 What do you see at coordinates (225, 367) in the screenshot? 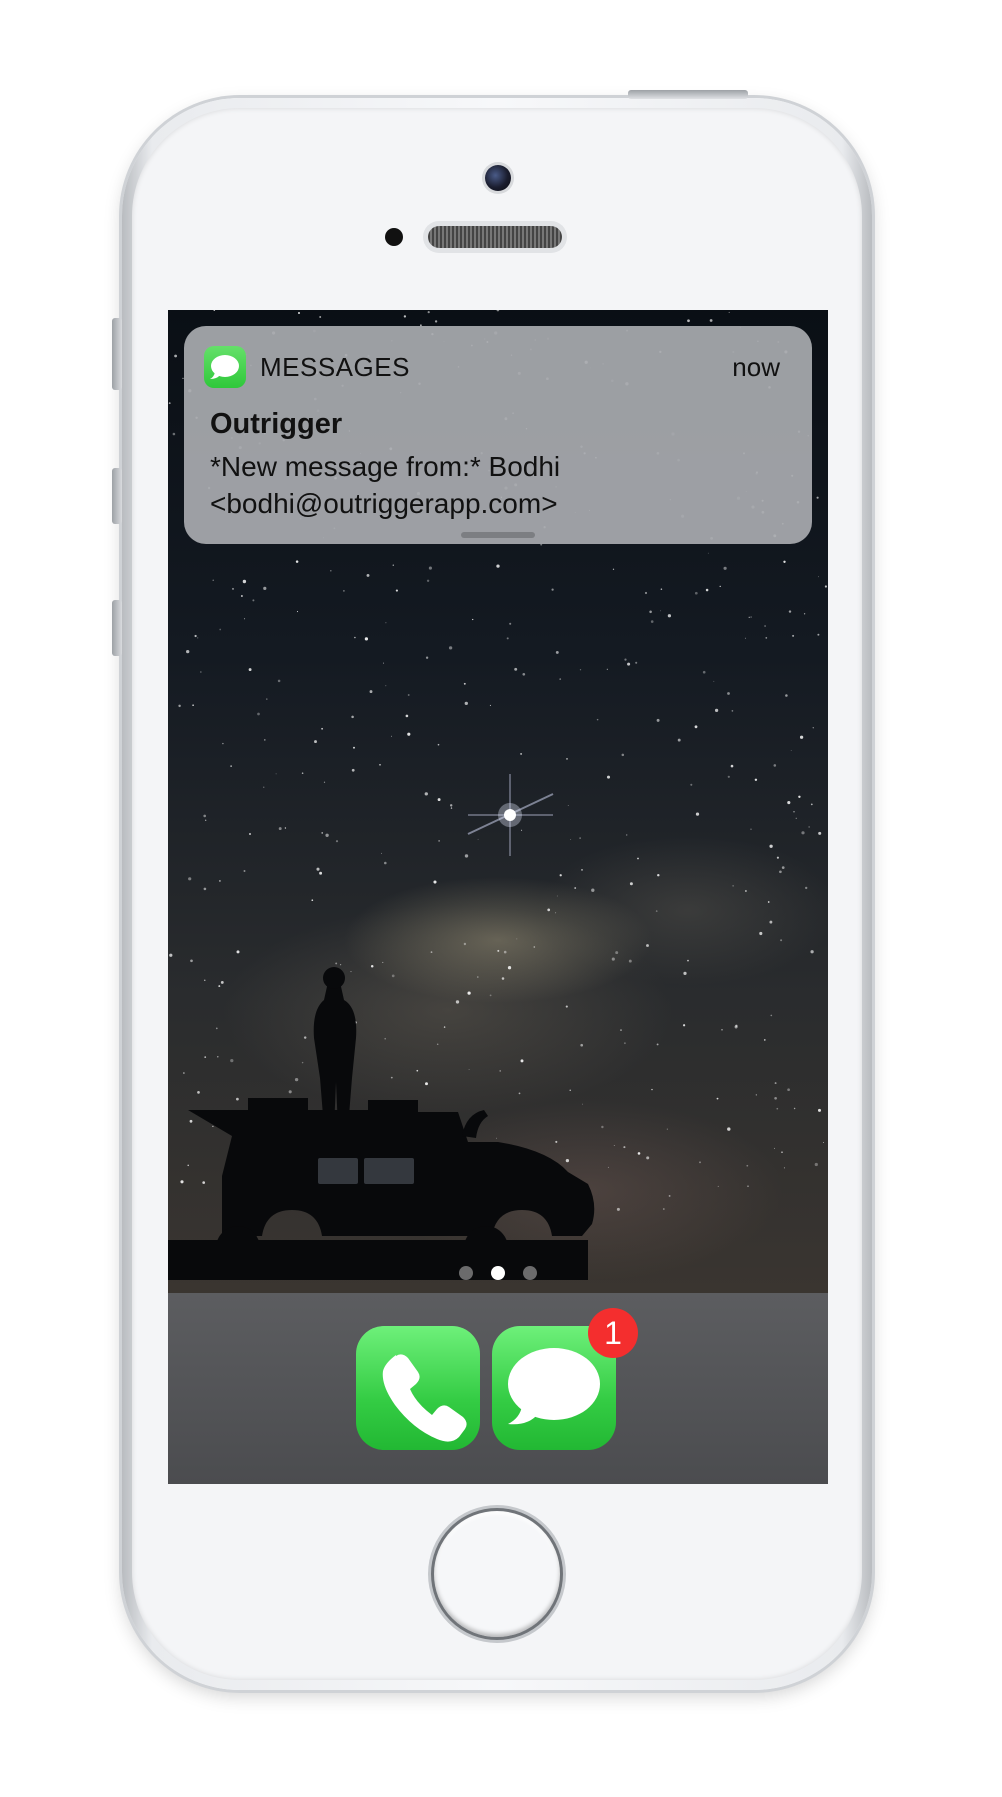
I see `messages-icon` at bounding box center [225, 367].